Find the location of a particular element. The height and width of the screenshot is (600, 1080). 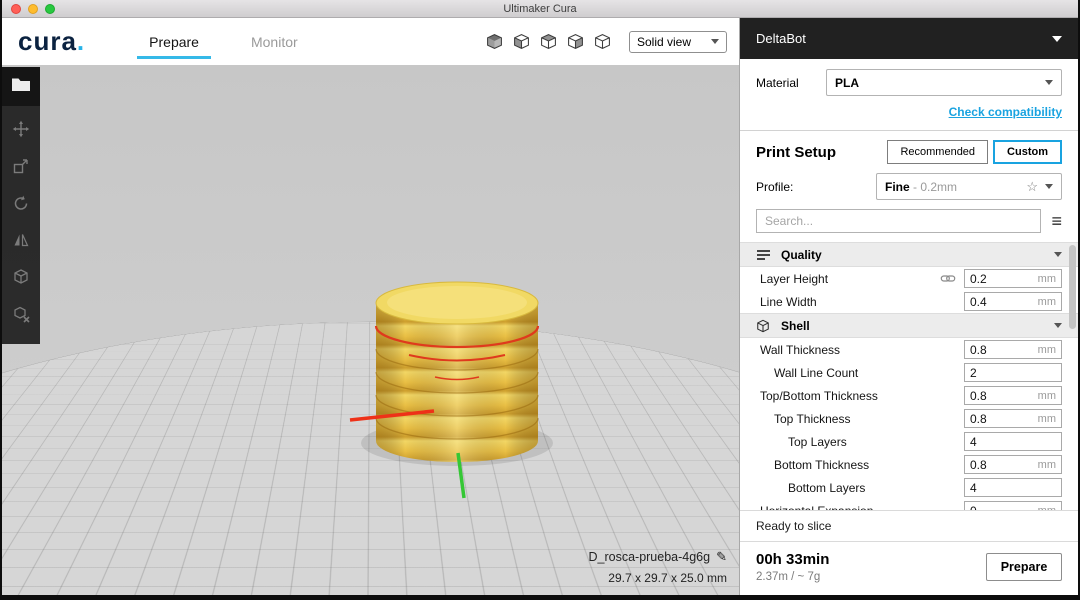

view-right-icon is located at coordinates (602, 41).